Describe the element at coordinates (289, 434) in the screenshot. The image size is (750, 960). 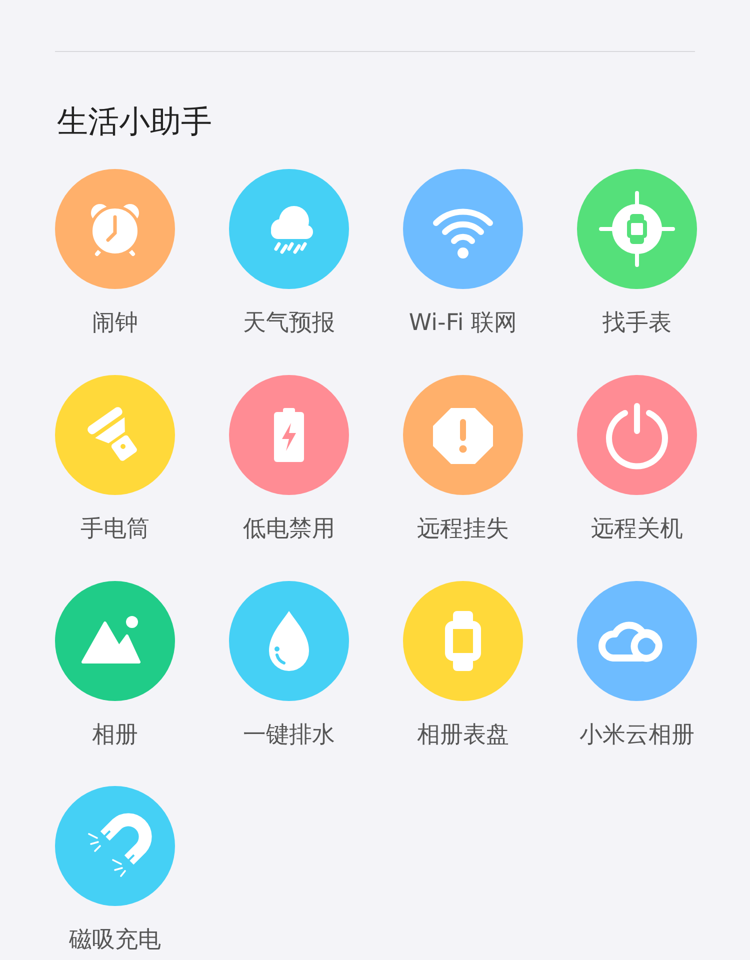
I see `battery-icon` at that location.